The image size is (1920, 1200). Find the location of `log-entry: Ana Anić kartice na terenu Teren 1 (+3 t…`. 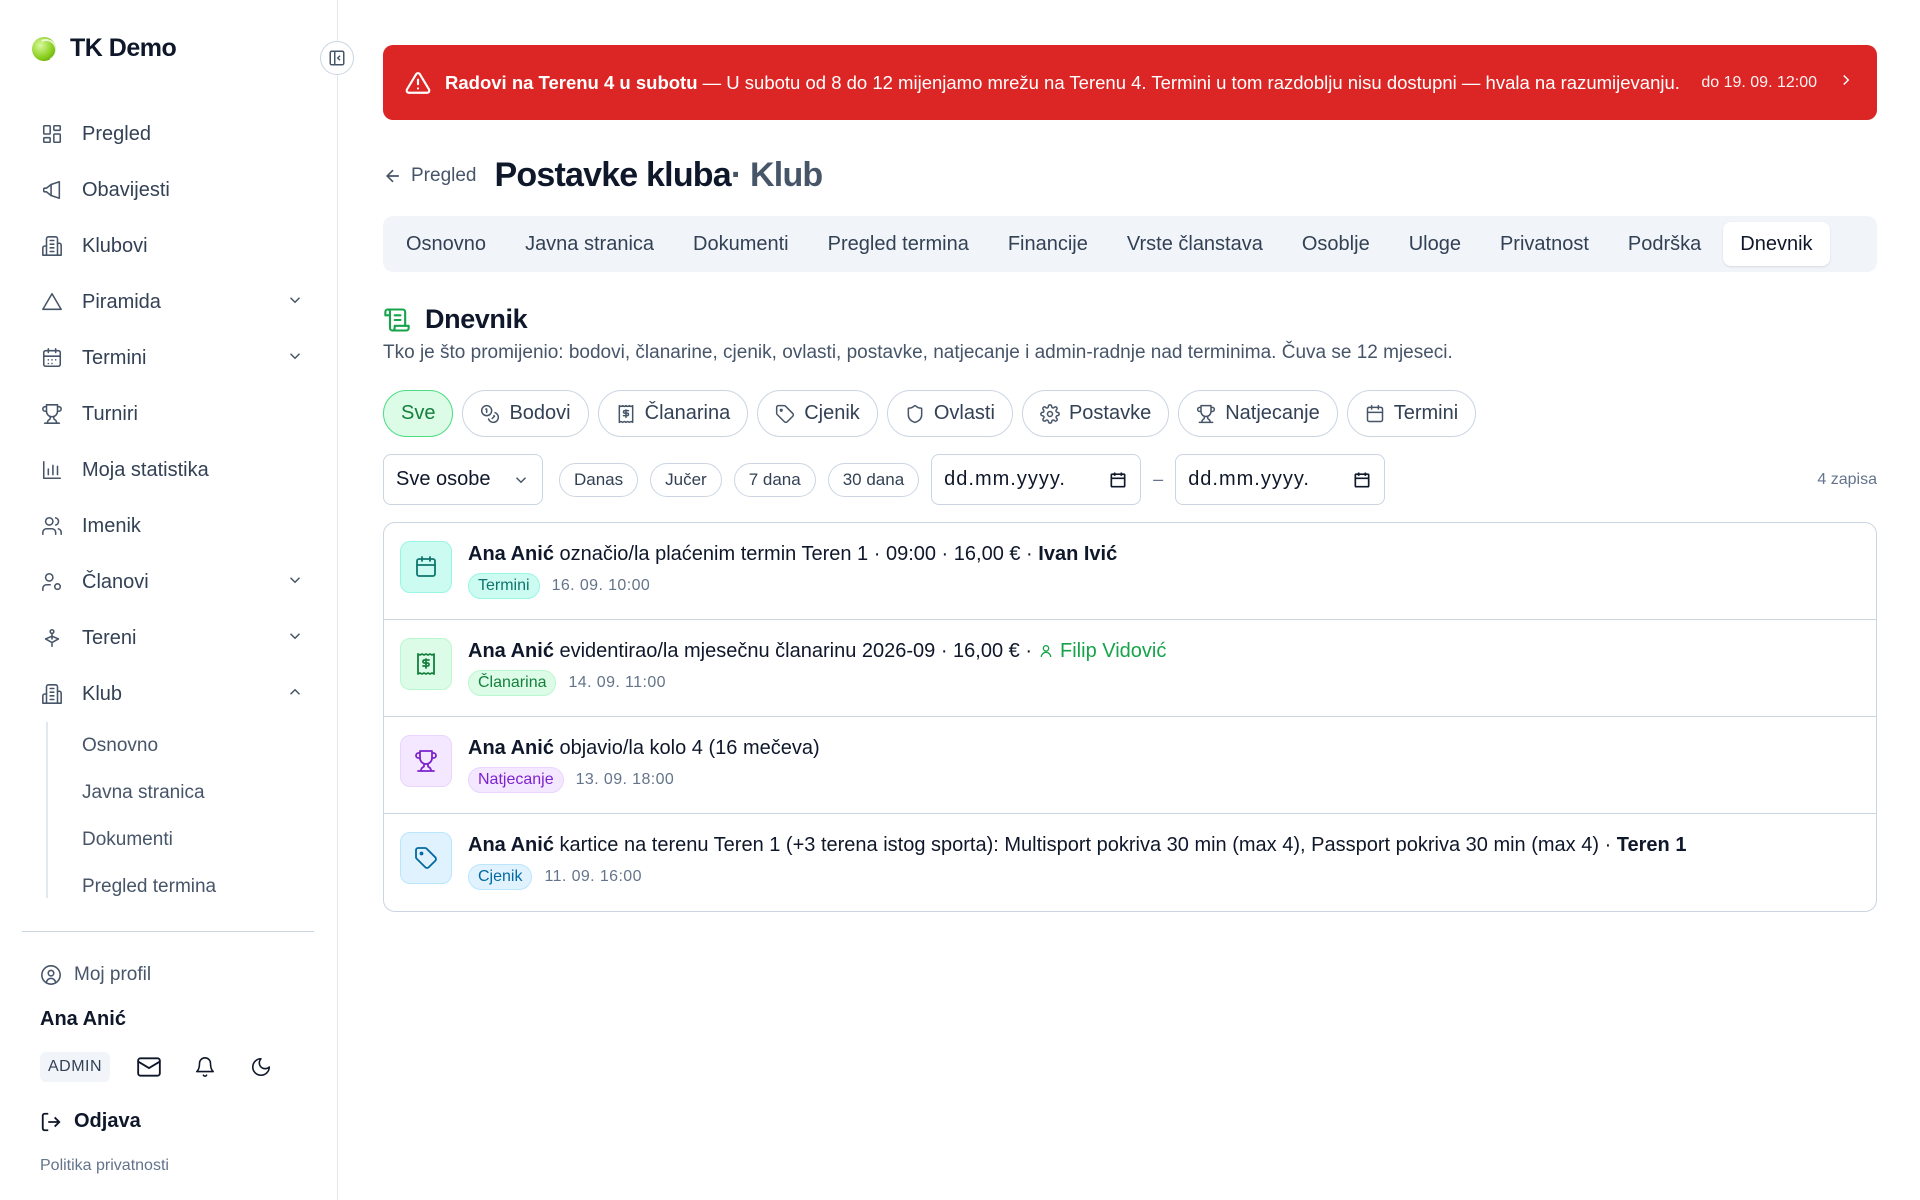

log-entry: Ana Anić kartice na terenu Teren 1 (+3 t… is located at coordinates (1130, 862).